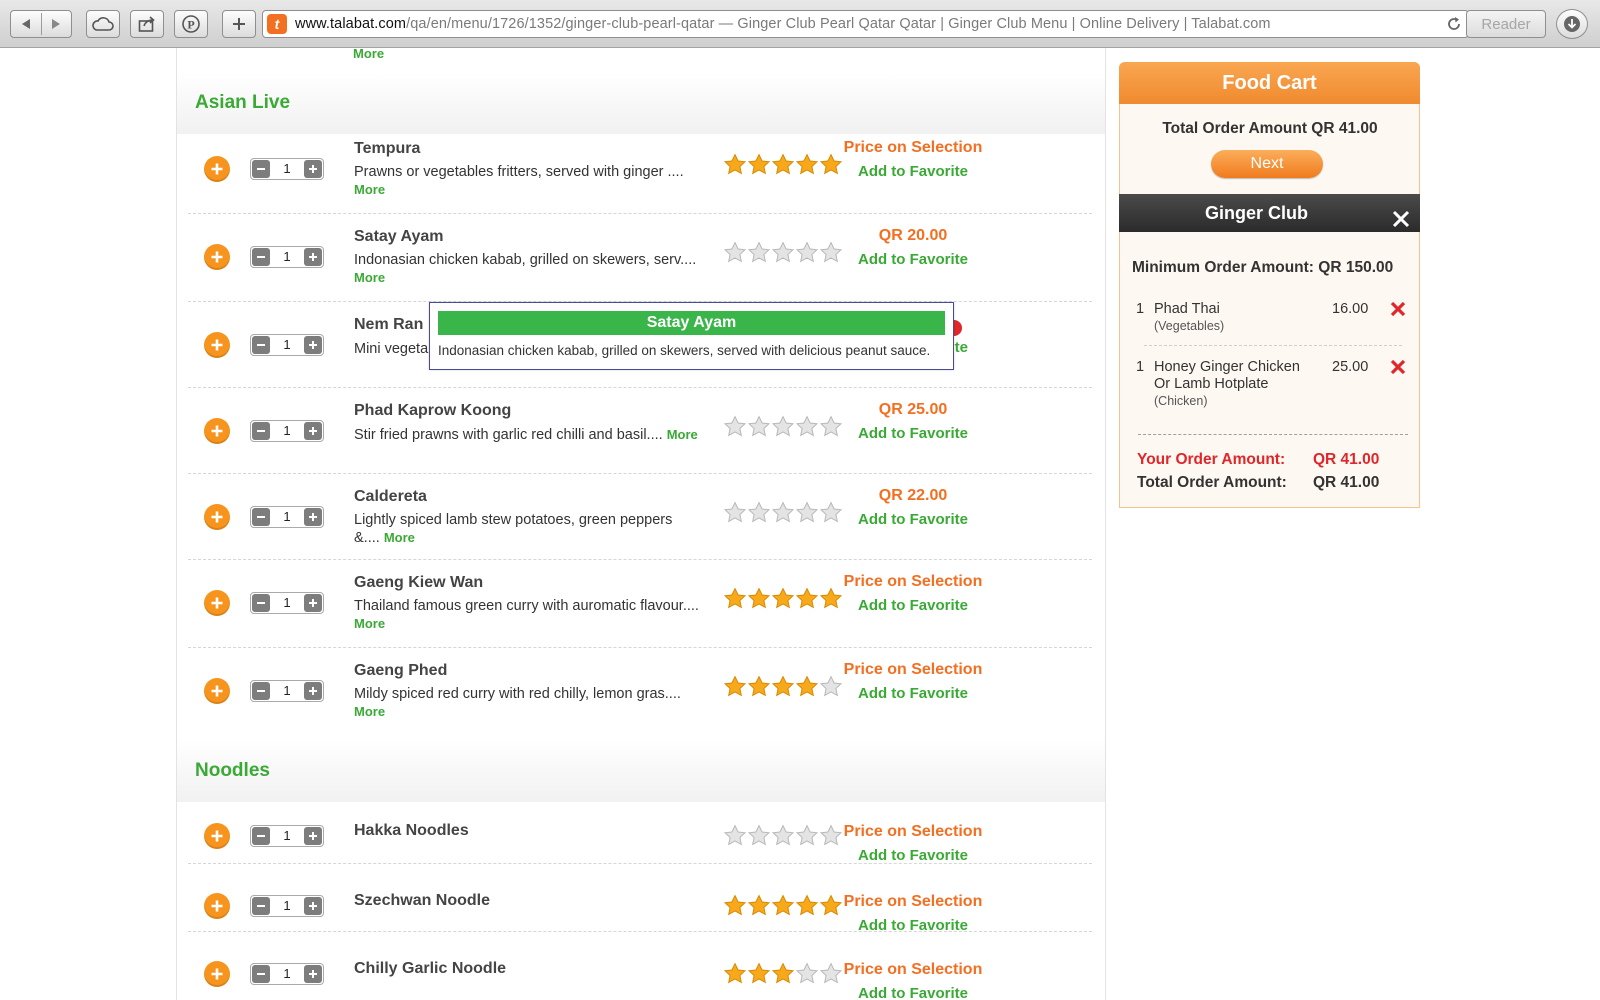  What do you see at coordinates (1572, 24) in the screenshot?
I see `downloads-button` at bounding box center [1572, 24].